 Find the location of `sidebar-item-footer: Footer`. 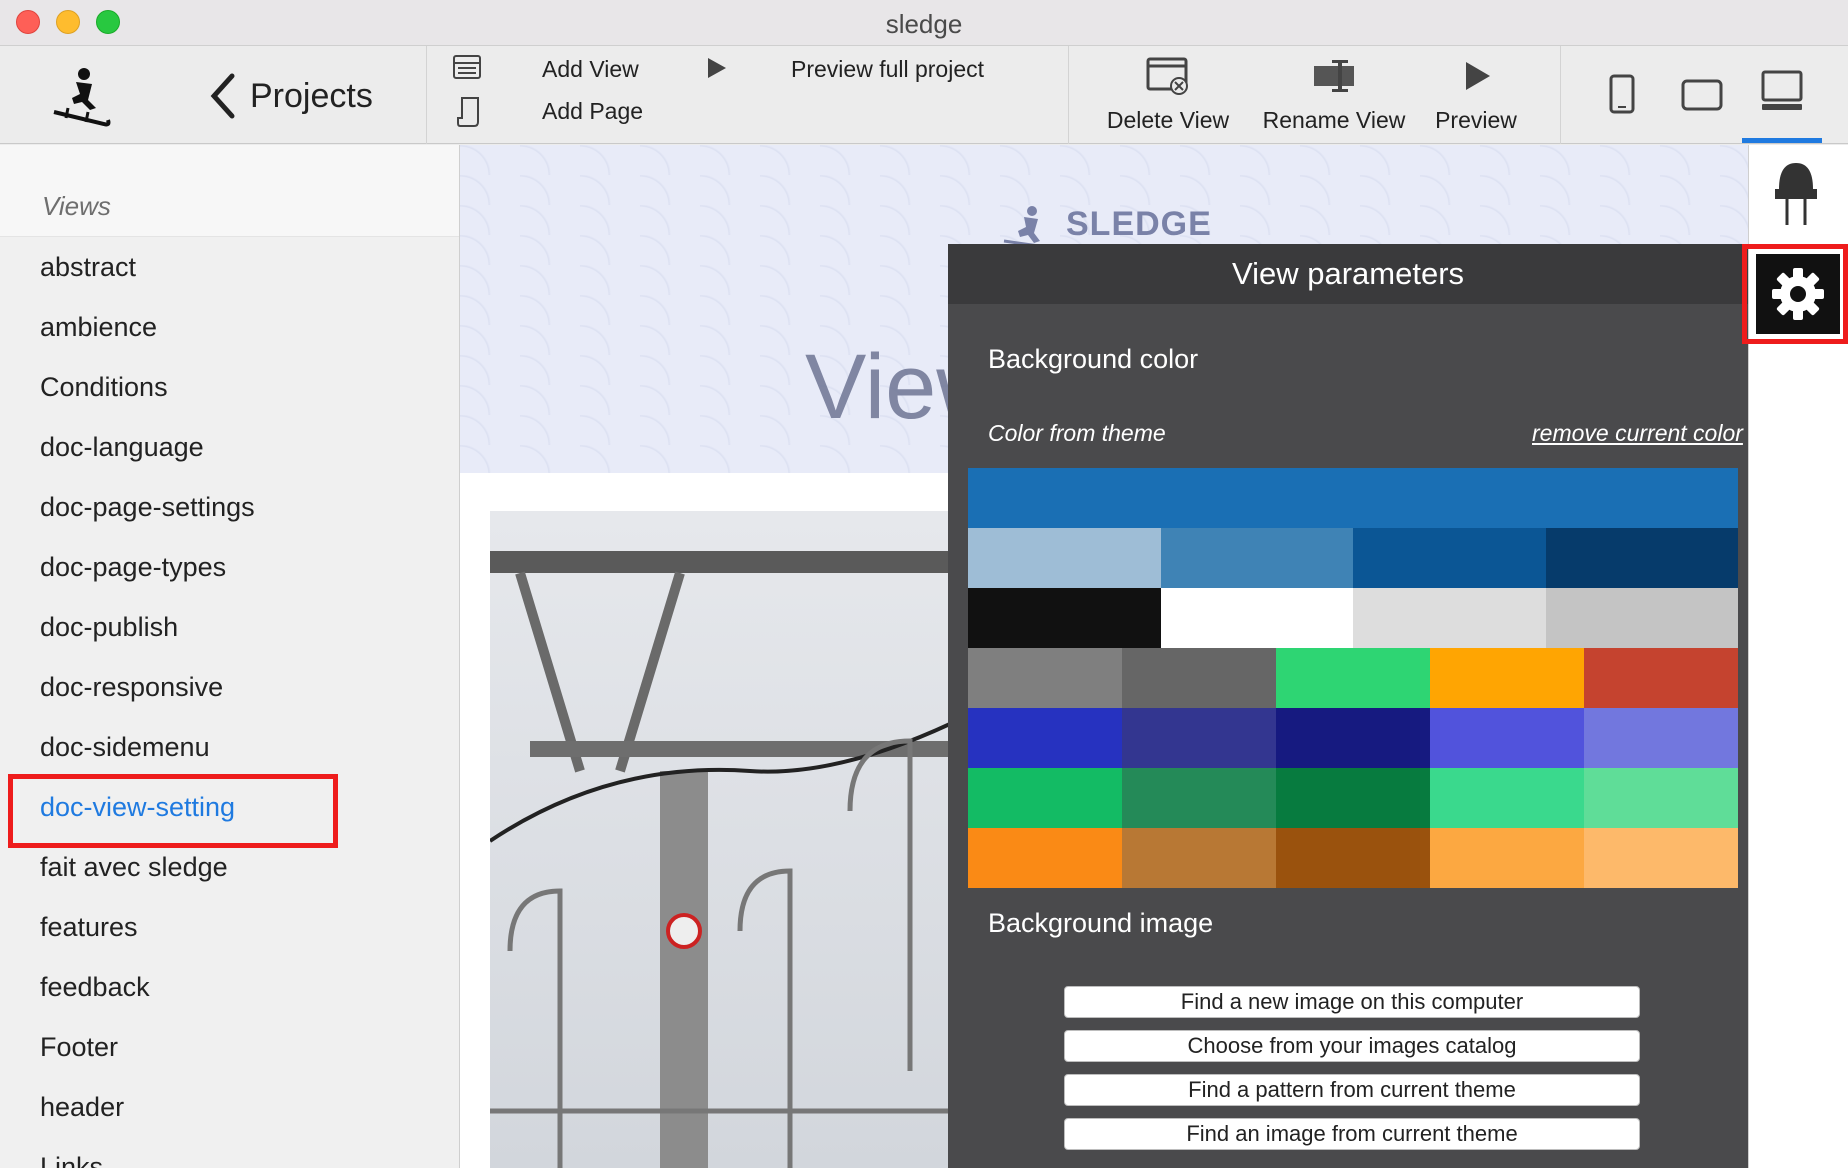

sidebar-item-footer: Footer is located at coordinates (229, 1047).